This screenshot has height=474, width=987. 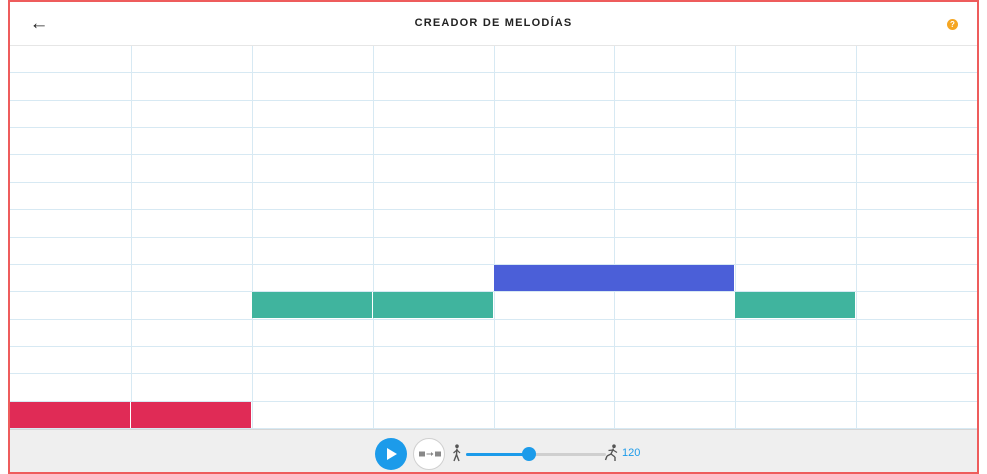 I want to click on tempo-value: 120, so click(x=631, y=453).